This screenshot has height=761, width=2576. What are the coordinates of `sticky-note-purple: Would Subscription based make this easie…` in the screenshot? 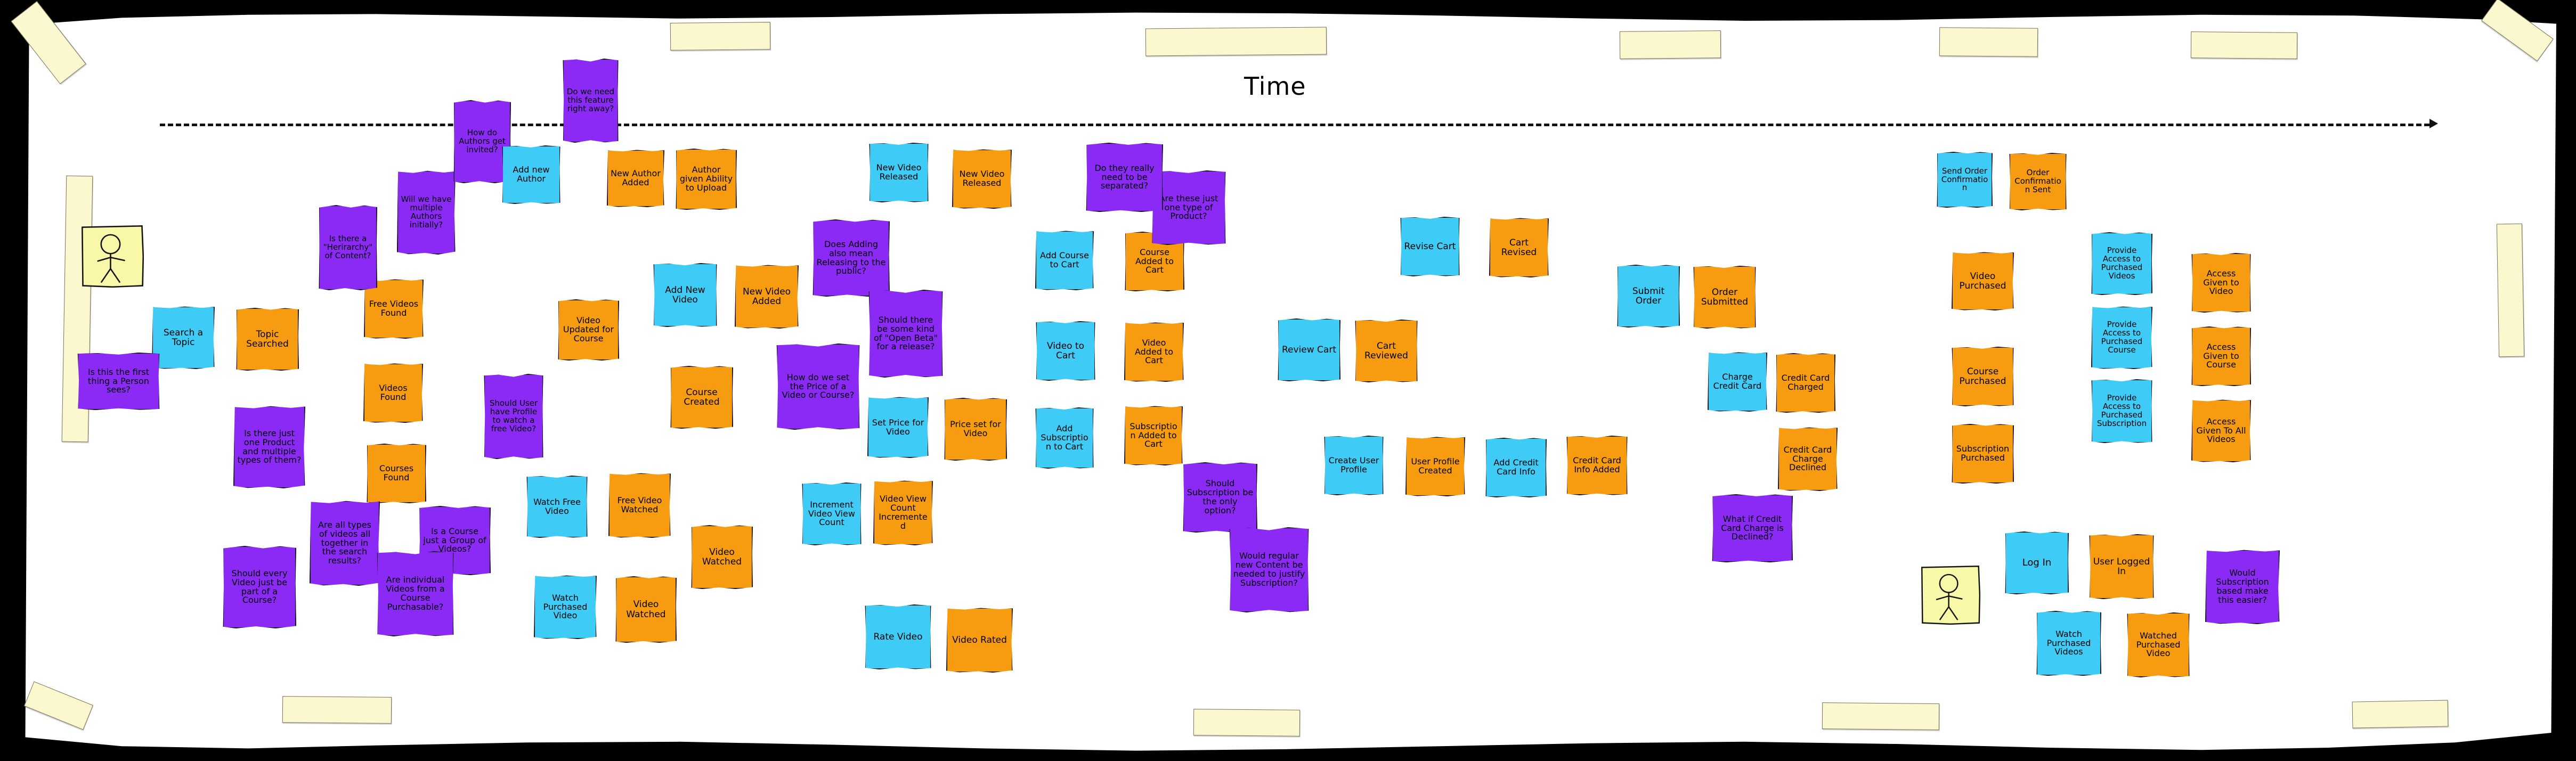 It's located at (2242, 587).